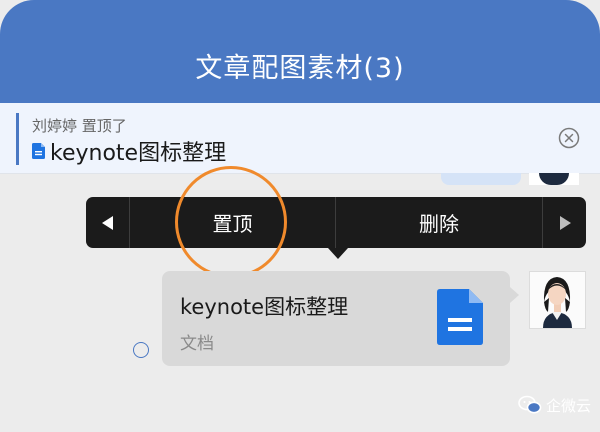  I want to click on pinned-doc-name: keynote图标整理, so click(138, 153).